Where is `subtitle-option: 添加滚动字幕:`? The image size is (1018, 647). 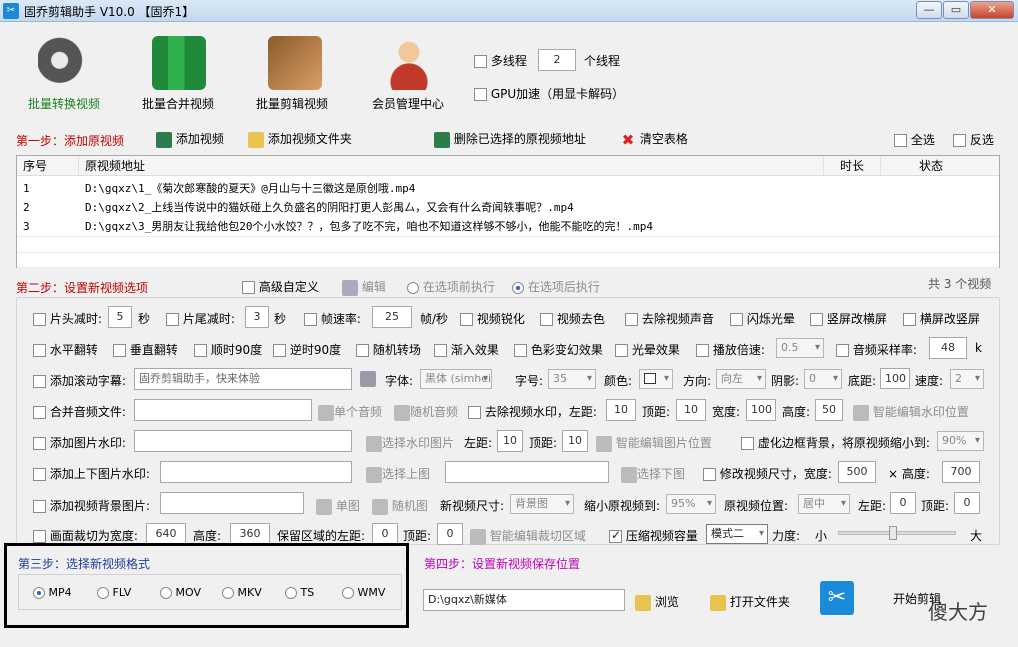
subtitle-option: 添加滚动字幕: is located at coordinates (79, 380).